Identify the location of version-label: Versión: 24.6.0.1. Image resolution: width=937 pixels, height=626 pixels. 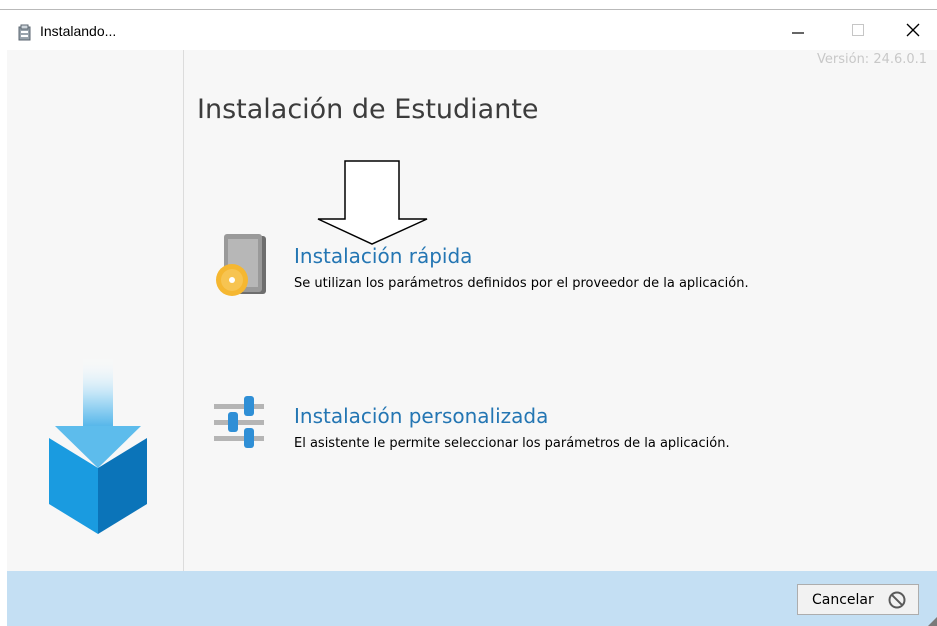
(872, 59).